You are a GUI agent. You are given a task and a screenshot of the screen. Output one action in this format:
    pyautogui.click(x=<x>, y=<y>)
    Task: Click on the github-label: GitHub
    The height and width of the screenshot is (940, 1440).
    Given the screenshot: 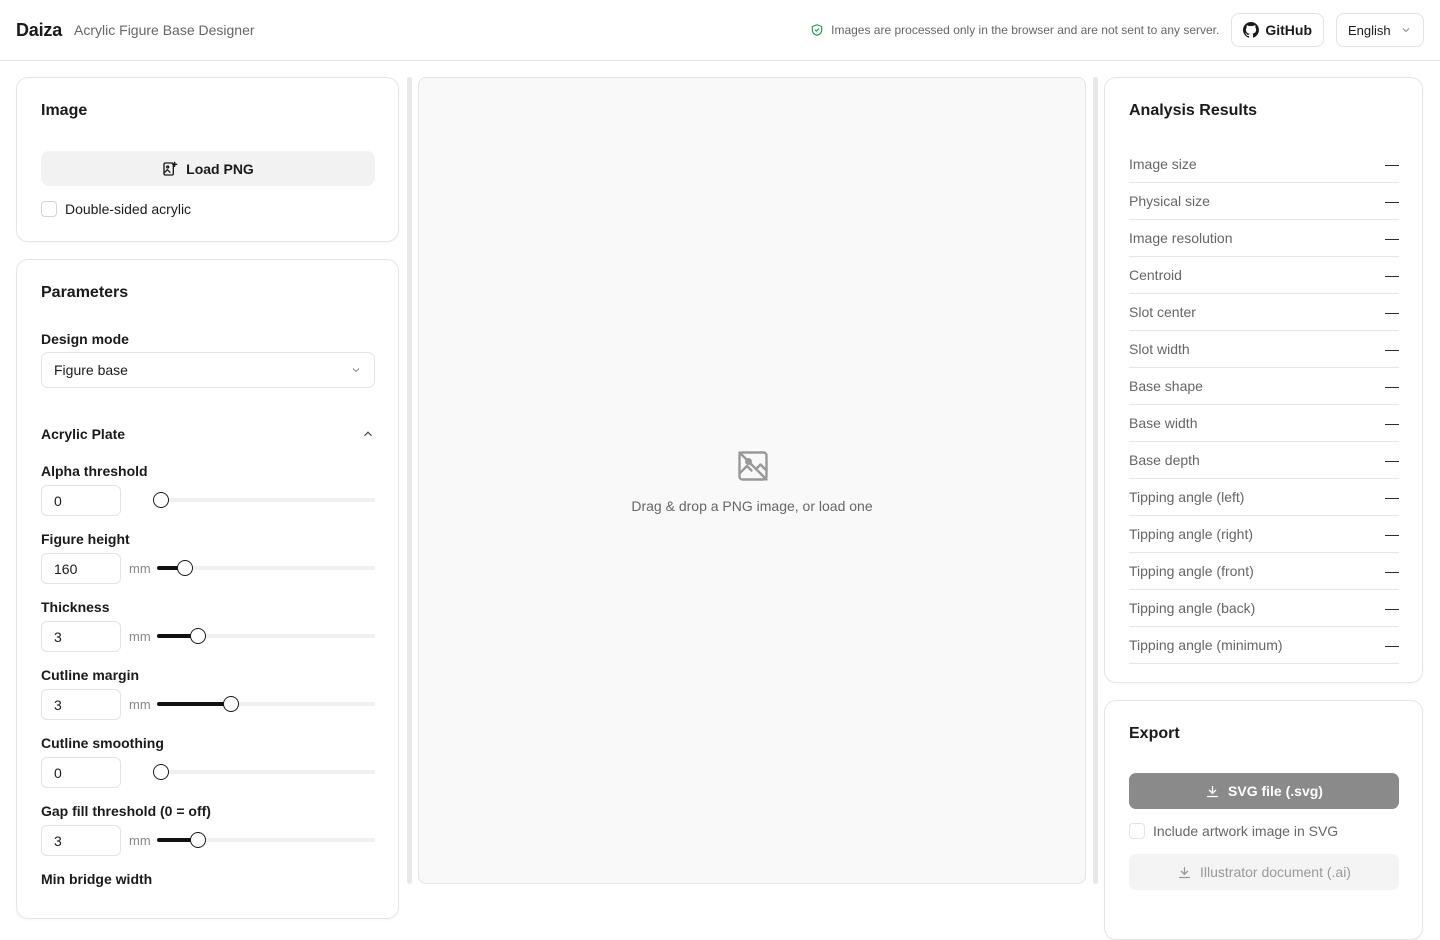 What is the action you would take?
    pyautogui.click(x=1288, y=30)
    